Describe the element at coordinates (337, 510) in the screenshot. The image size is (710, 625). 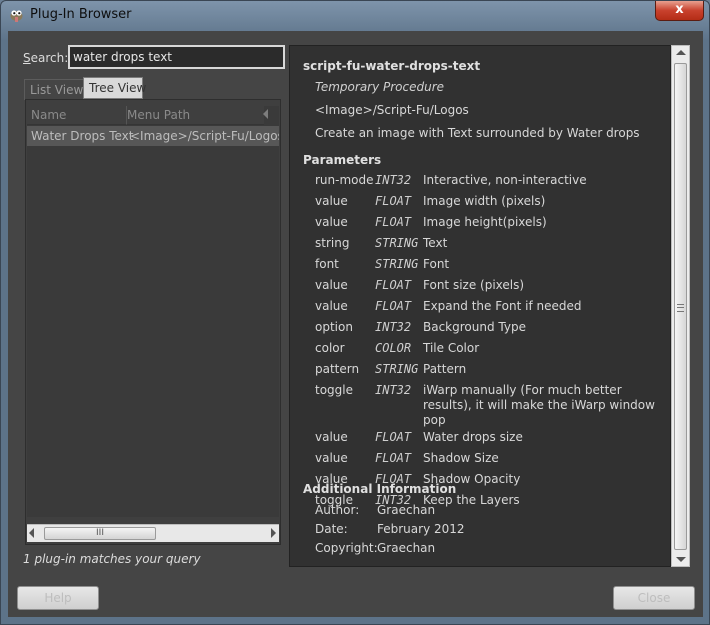
I see `author-label: Author:` at that location.